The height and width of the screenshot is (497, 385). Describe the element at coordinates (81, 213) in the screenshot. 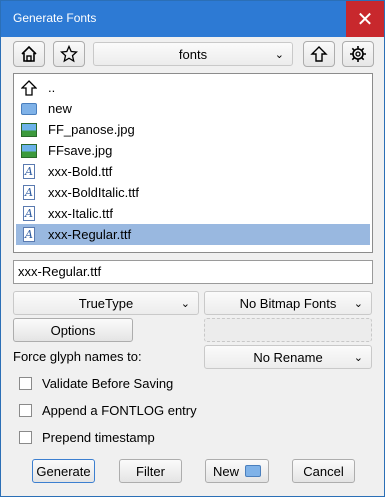

I see `file-name: xxx-Italic.ttf` at that location.